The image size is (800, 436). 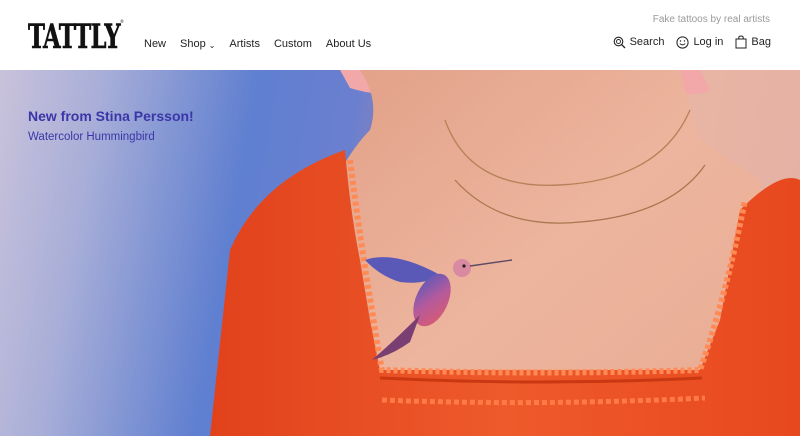 I want to click on bag-label: Bag, so click(x=761, y=42).